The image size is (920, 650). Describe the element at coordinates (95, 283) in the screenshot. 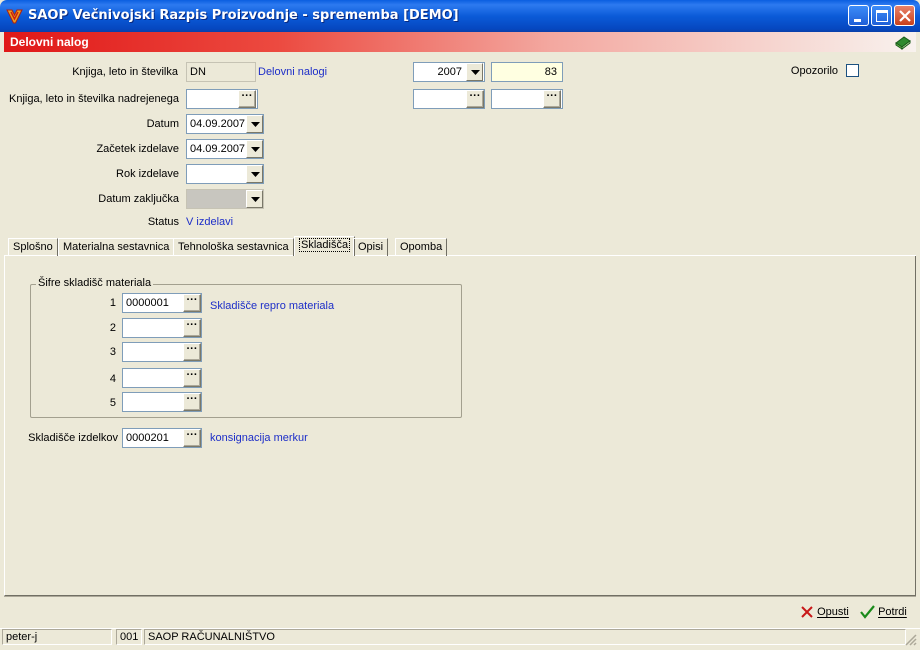

I see `groupbox-title: Šifre skladišč materiala` at that location.